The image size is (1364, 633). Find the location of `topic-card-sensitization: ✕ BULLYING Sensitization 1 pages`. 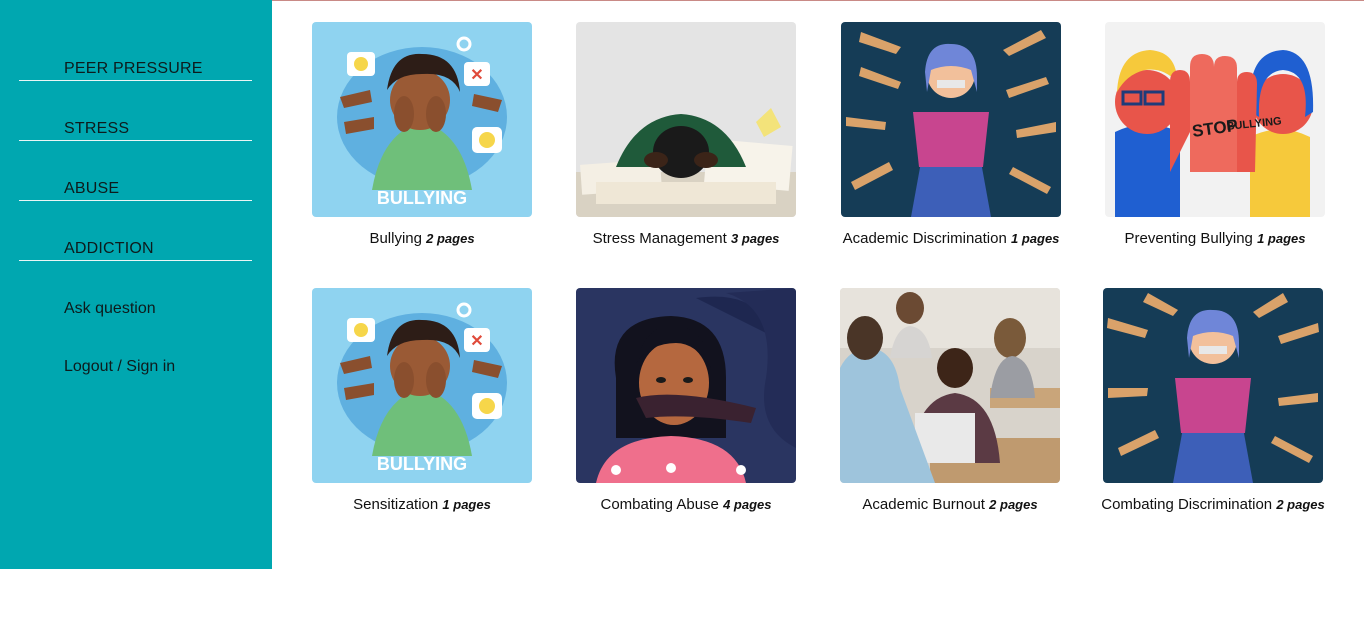

topic-card-sensitization: ✕ BULLYING Sensitization 1 pages is located at coordinates (422, 400).